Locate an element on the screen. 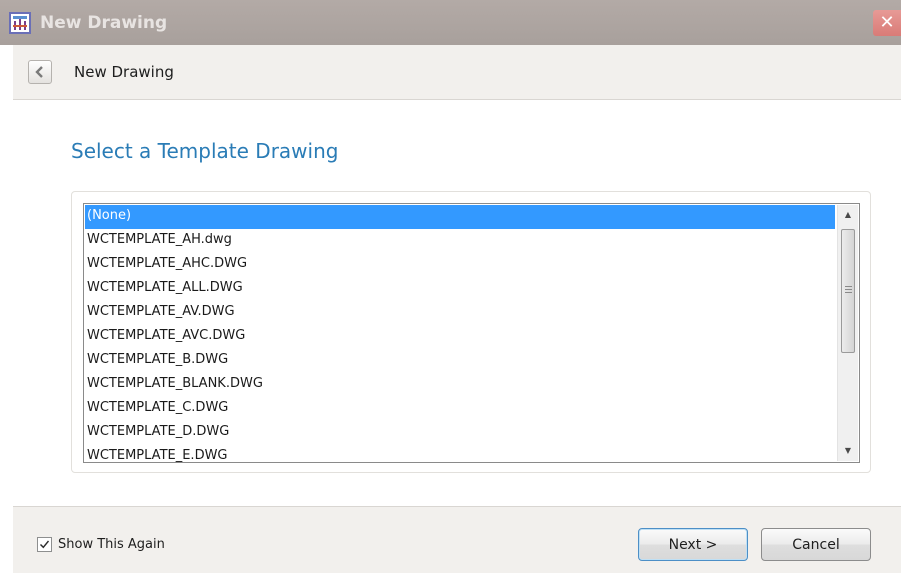  cancel-button: Cancel is located at coordinates (816, 544).